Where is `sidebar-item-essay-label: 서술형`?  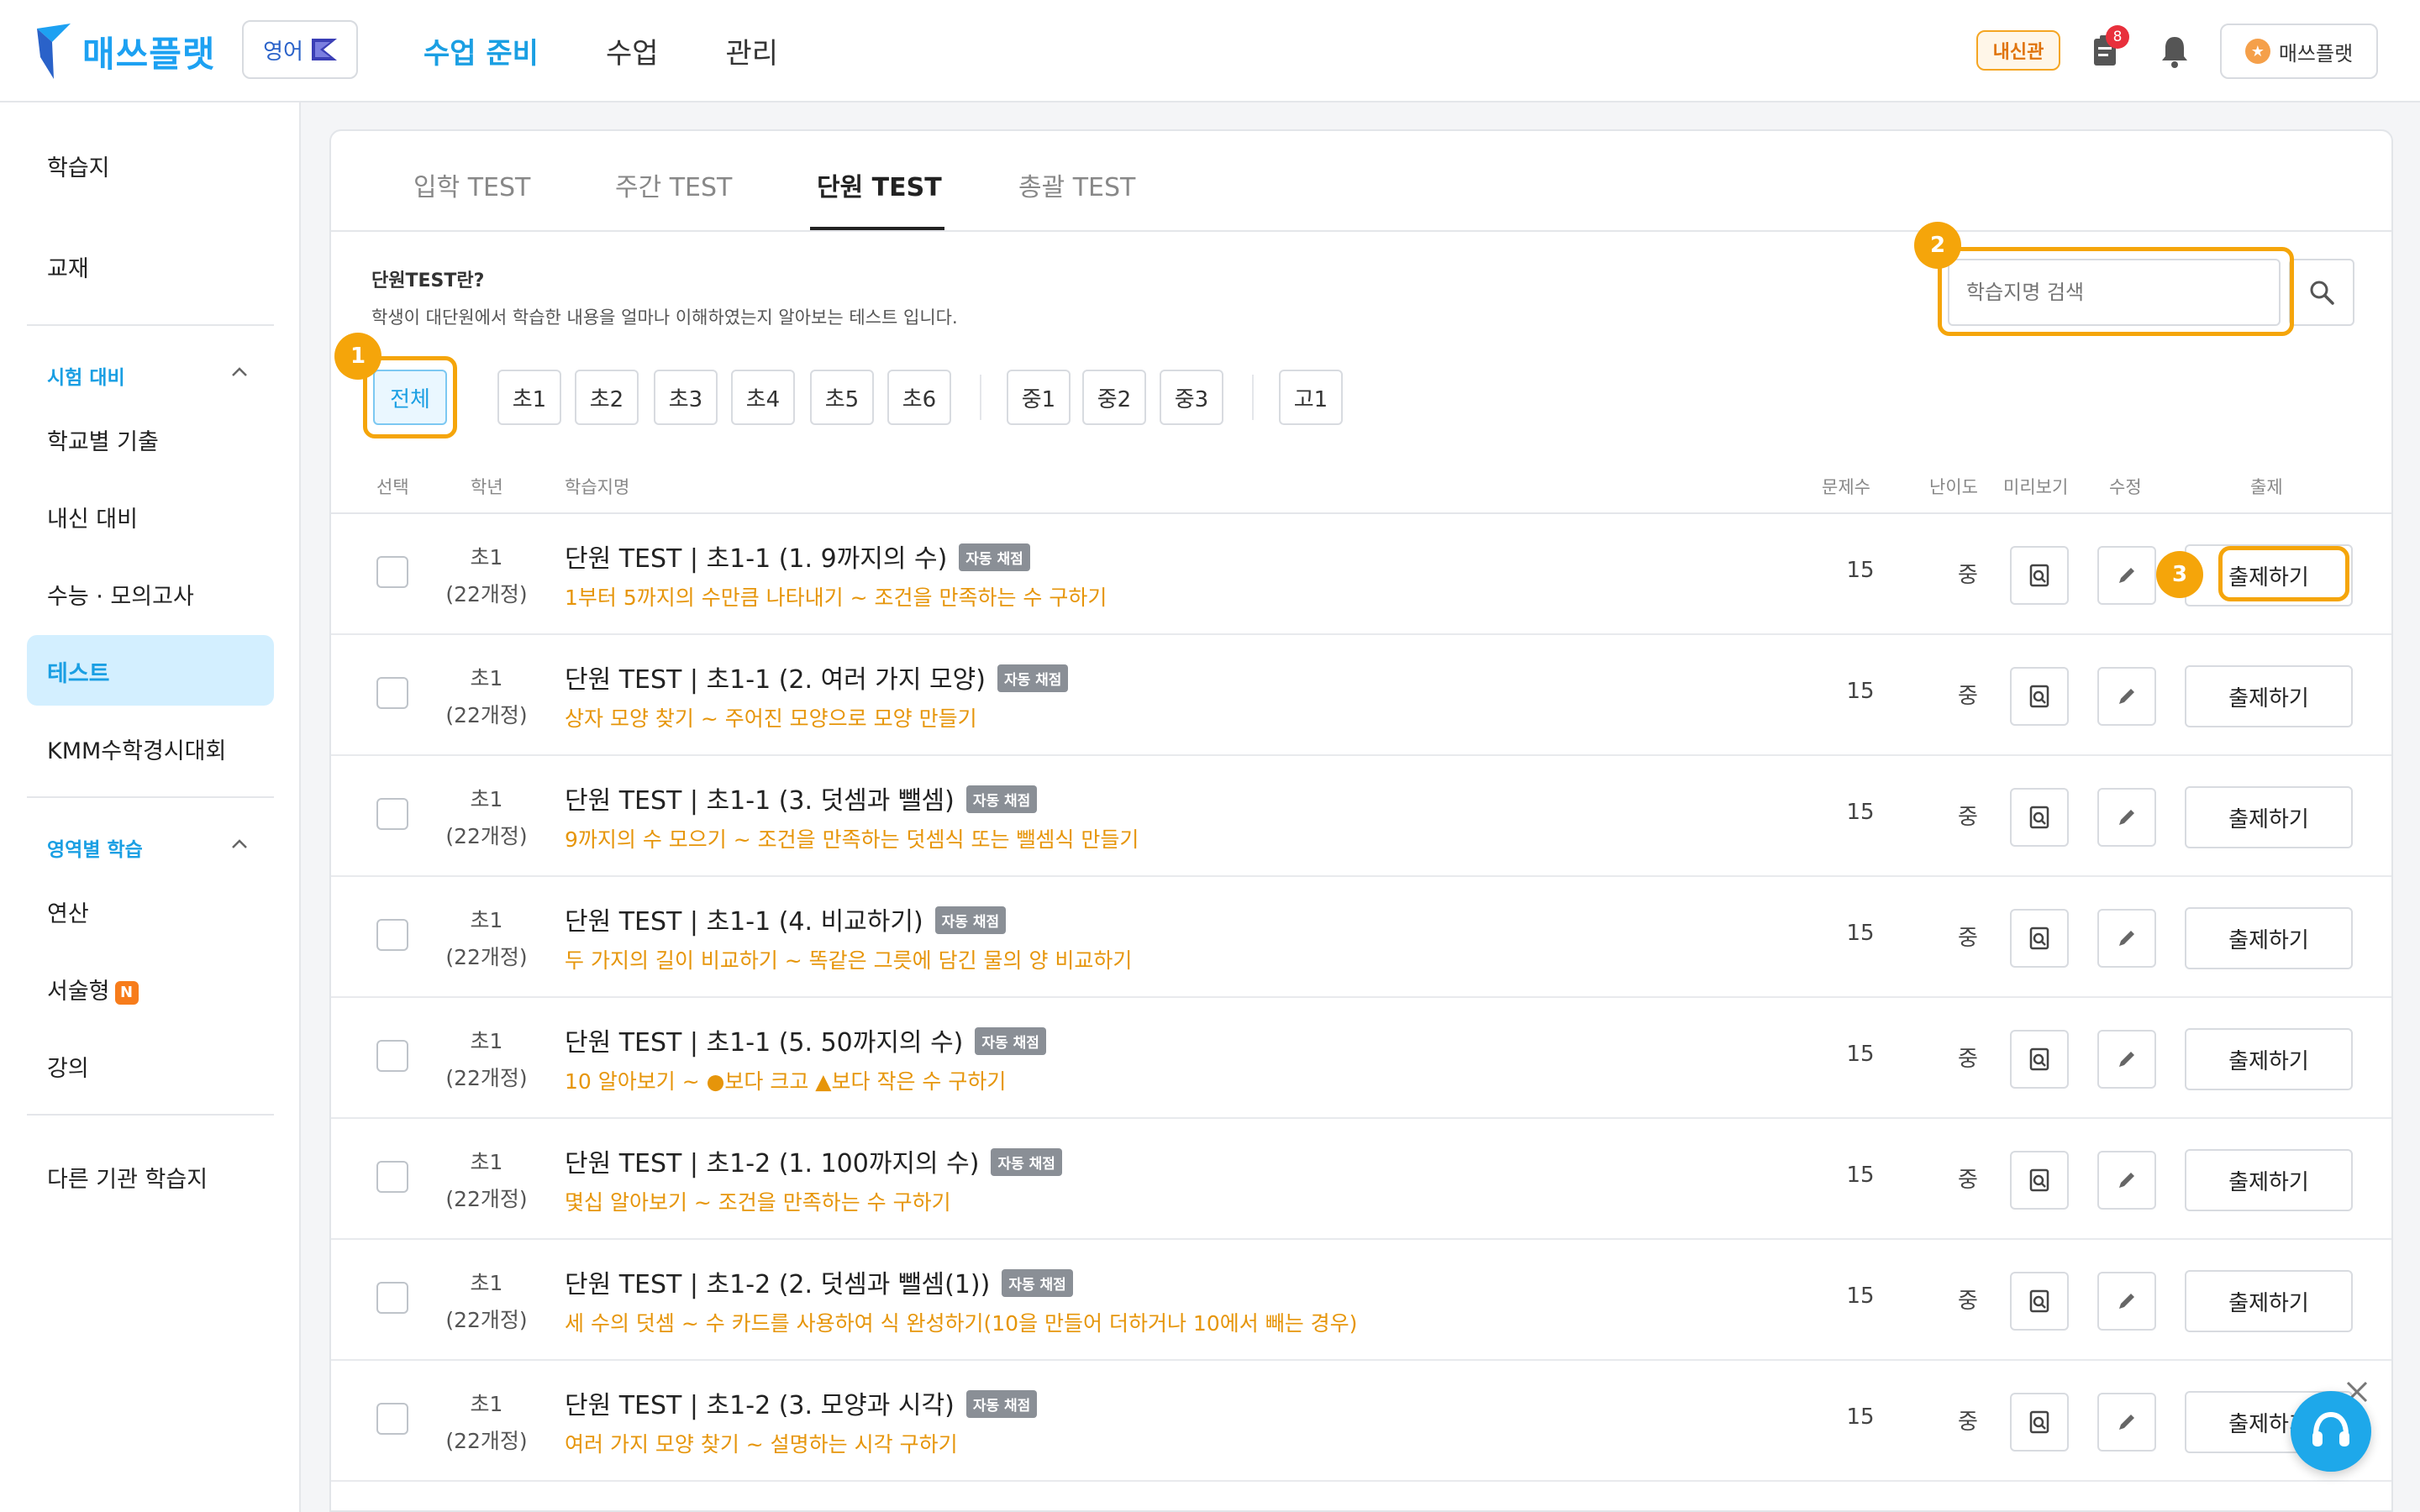
sidebar-item-essay-label: 서술형 is located at coordinates (78, 992).